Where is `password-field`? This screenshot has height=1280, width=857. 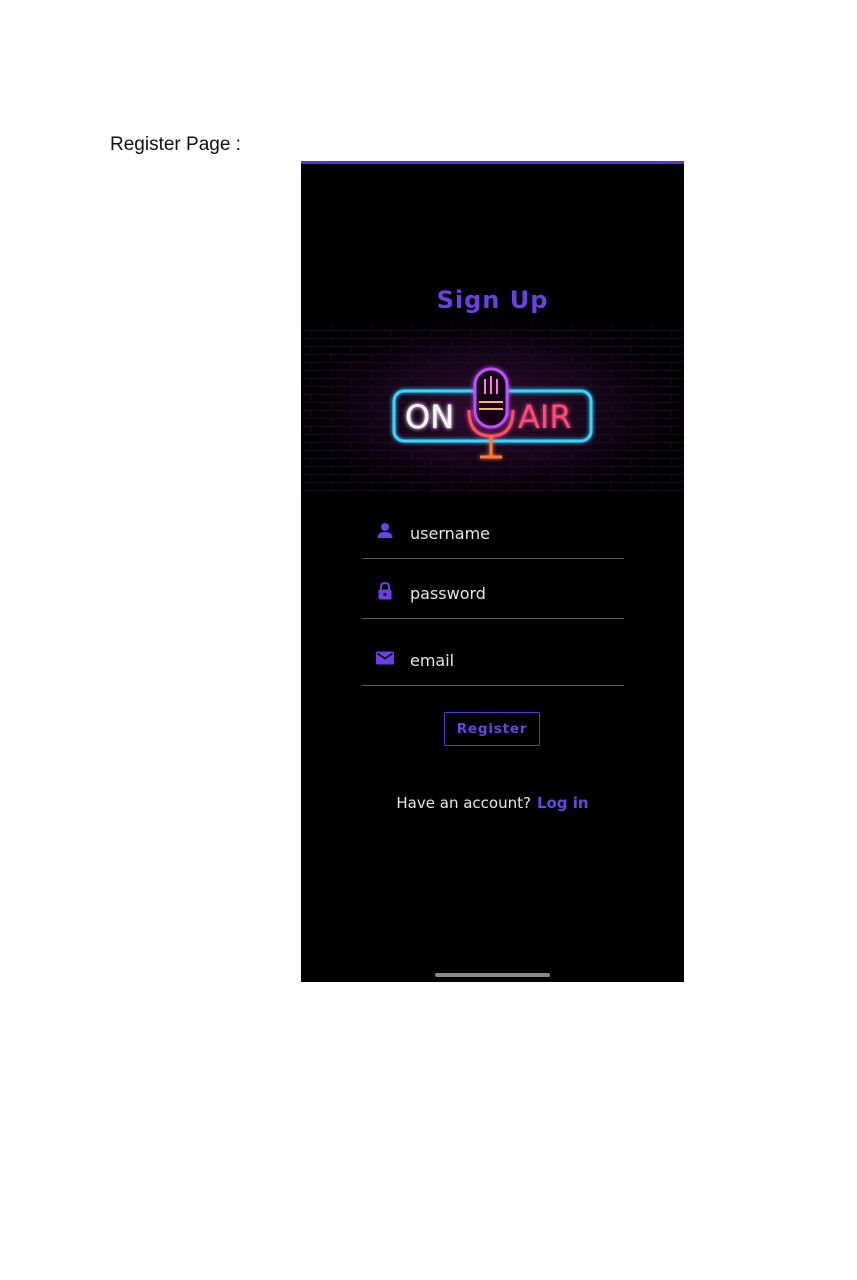 password-field is located at coordinates (493, 593).